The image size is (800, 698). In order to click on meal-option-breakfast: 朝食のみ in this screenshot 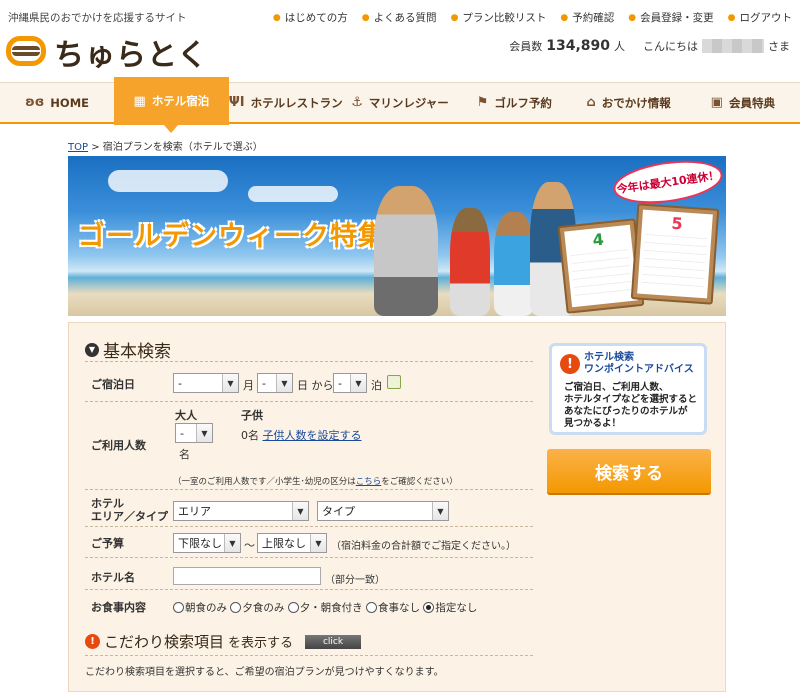, I will do `click(200, 608)`.